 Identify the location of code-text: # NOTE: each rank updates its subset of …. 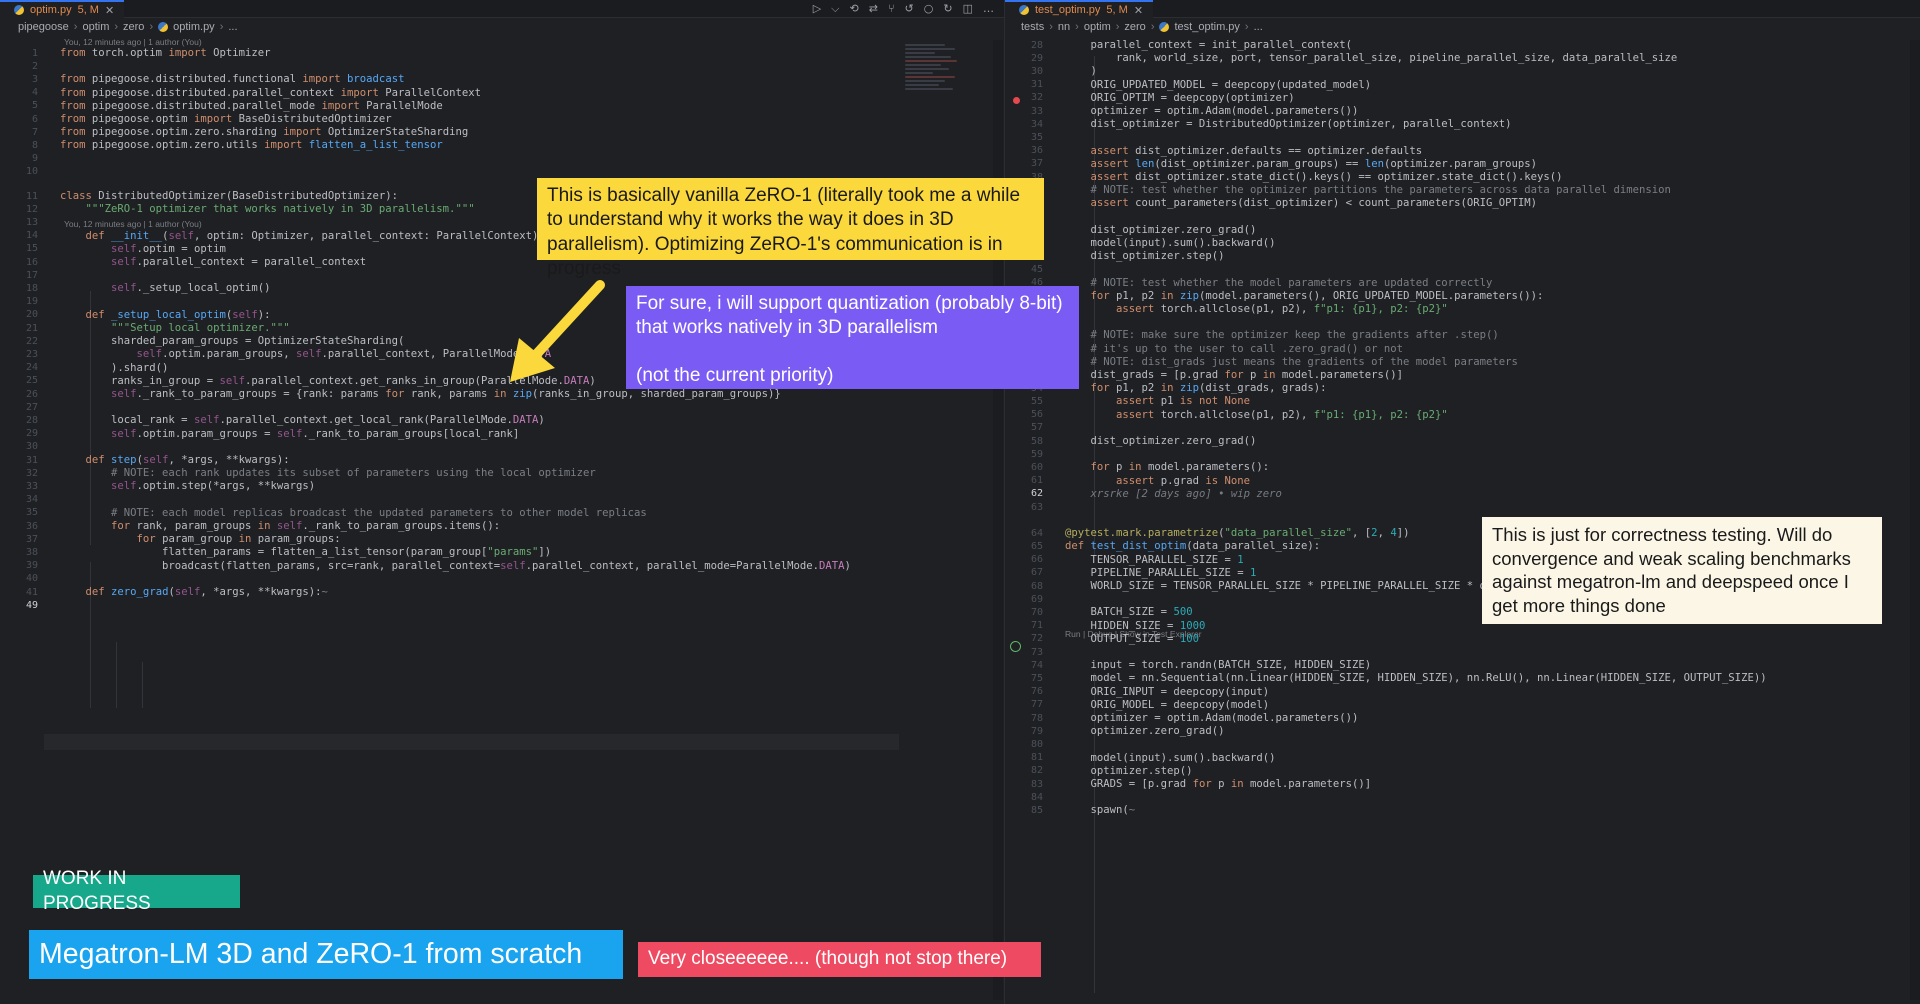
(353, 473).